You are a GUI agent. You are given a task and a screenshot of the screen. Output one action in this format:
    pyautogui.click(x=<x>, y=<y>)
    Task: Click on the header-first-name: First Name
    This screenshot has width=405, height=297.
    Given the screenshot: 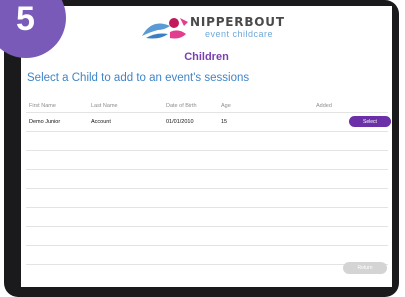 What is the action you would take?
    pyautogui.click(x=42, y=106)
    